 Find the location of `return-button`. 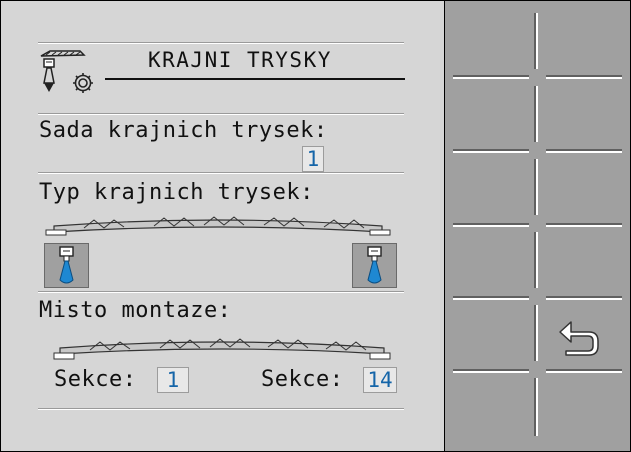

return-button is located at coordinates (583, 336).